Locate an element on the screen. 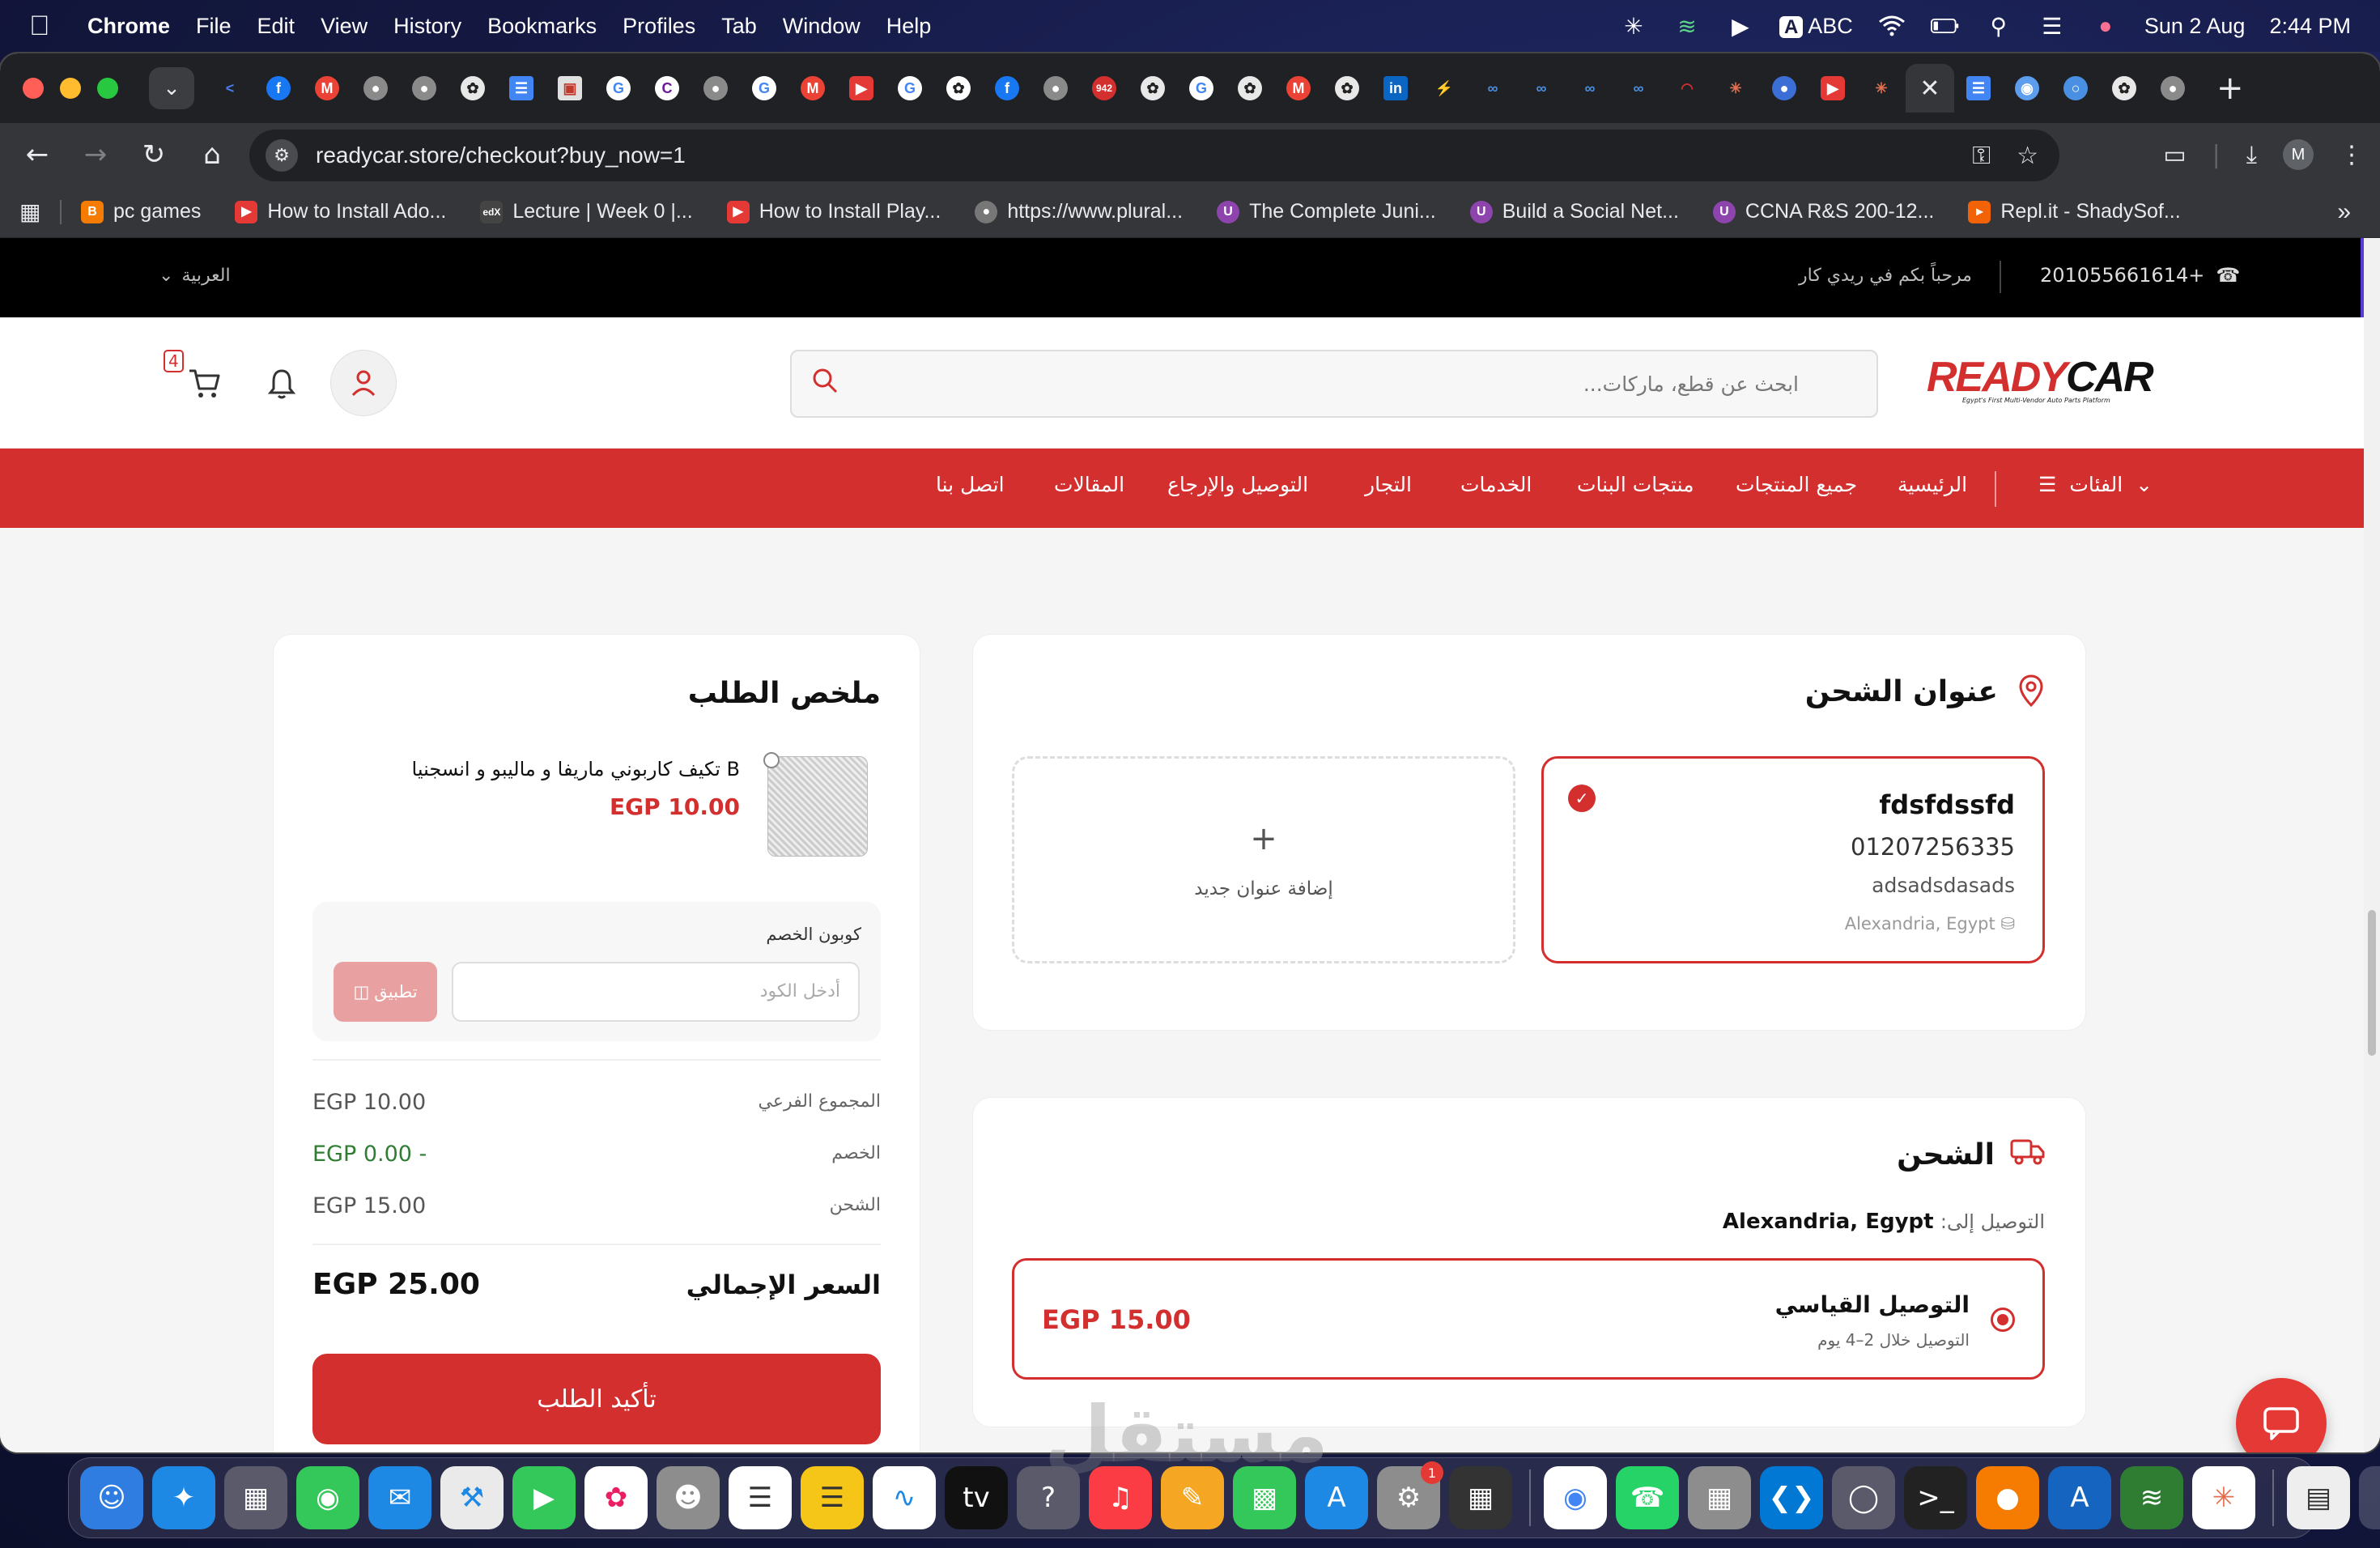 The width and height of the screenshot is (2380, 1548). extensions-puzzle-icon: ▭ is located at coordinates (2175, 155).